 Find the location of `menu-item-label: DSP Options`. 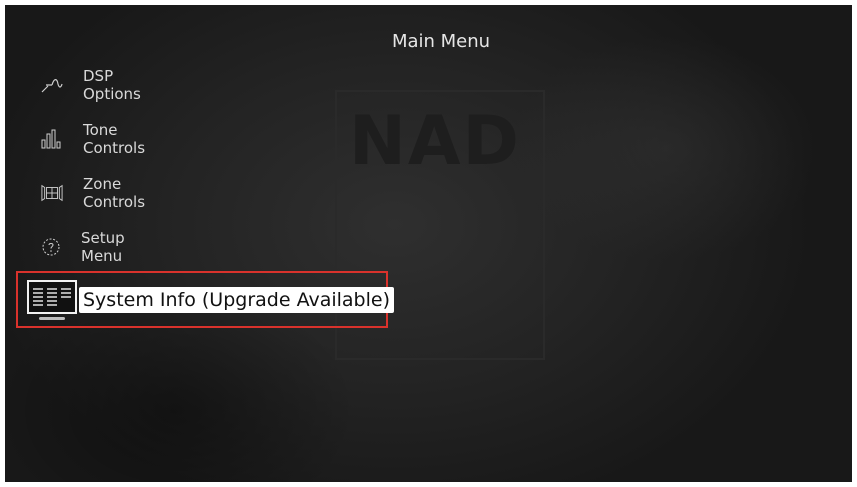

menu-item-label: DSP Options is located at coordinates (112, 85).